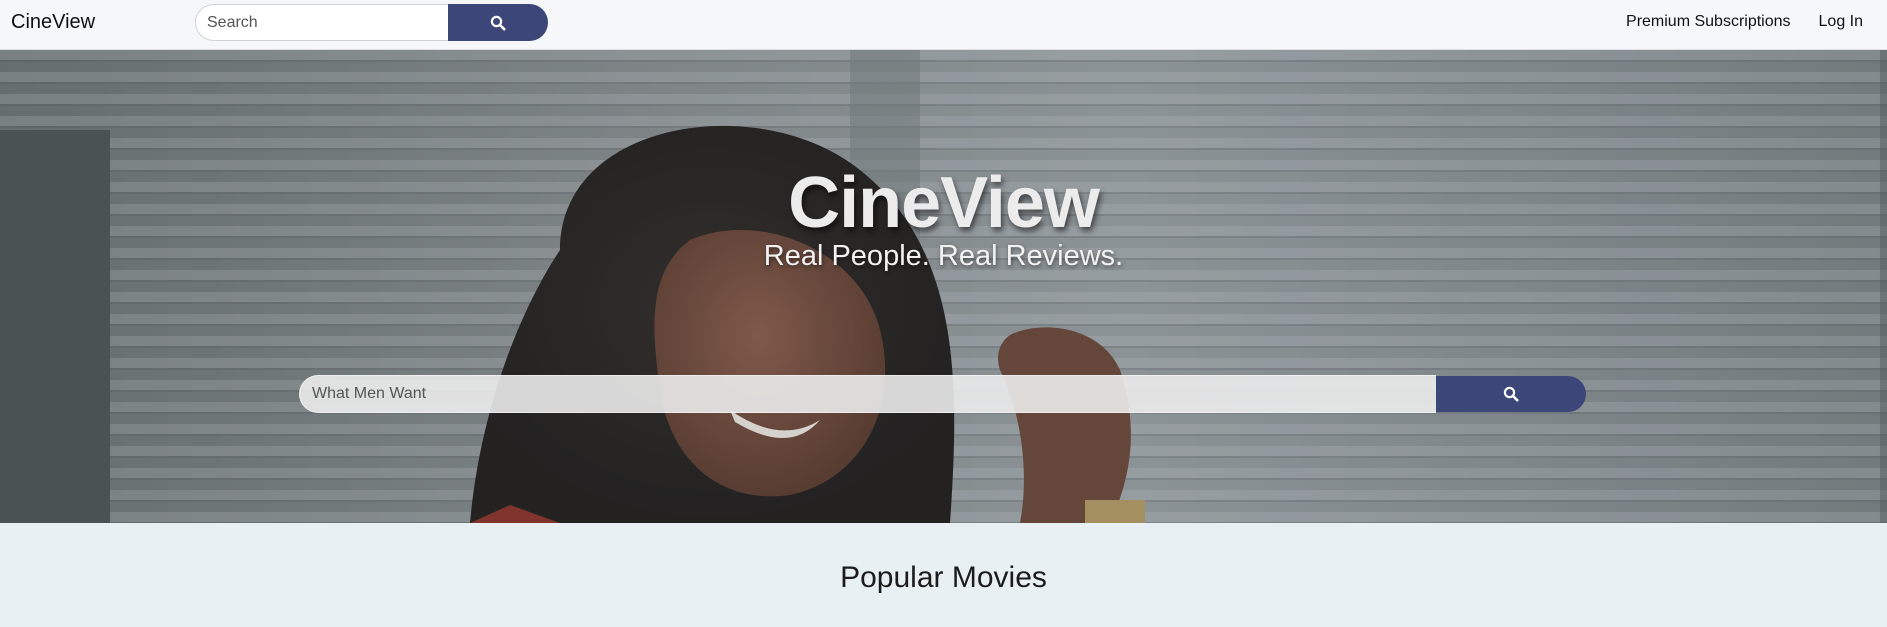 The width and height of the screenshot is (1887, 627). Describe the element at coordinates (867, 394) in the screenshot. I see `hero-search-input` at that location.